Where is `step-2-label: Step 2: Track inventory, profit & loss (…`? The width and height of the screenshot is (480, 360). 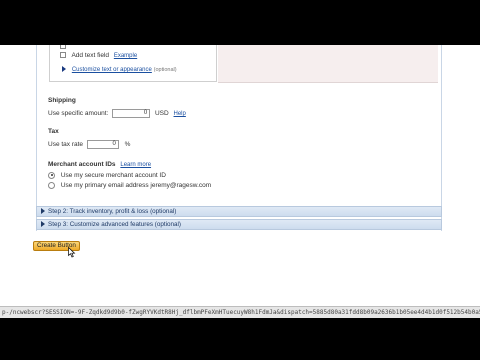
step-2-label: Step 2: Track inventory, profit & loss (… is located at coordinates (112, 211).